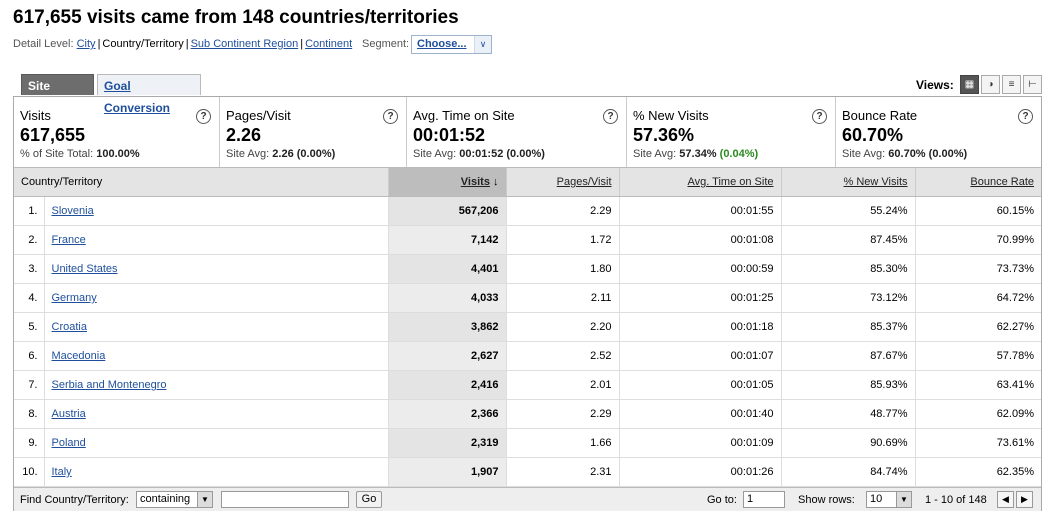 The image size is (1054, 517). What do you see at coordinates (1005, 499) in the screenshot?
I see `prev-page-icon: ◀` at bounding box center [1005, 499].